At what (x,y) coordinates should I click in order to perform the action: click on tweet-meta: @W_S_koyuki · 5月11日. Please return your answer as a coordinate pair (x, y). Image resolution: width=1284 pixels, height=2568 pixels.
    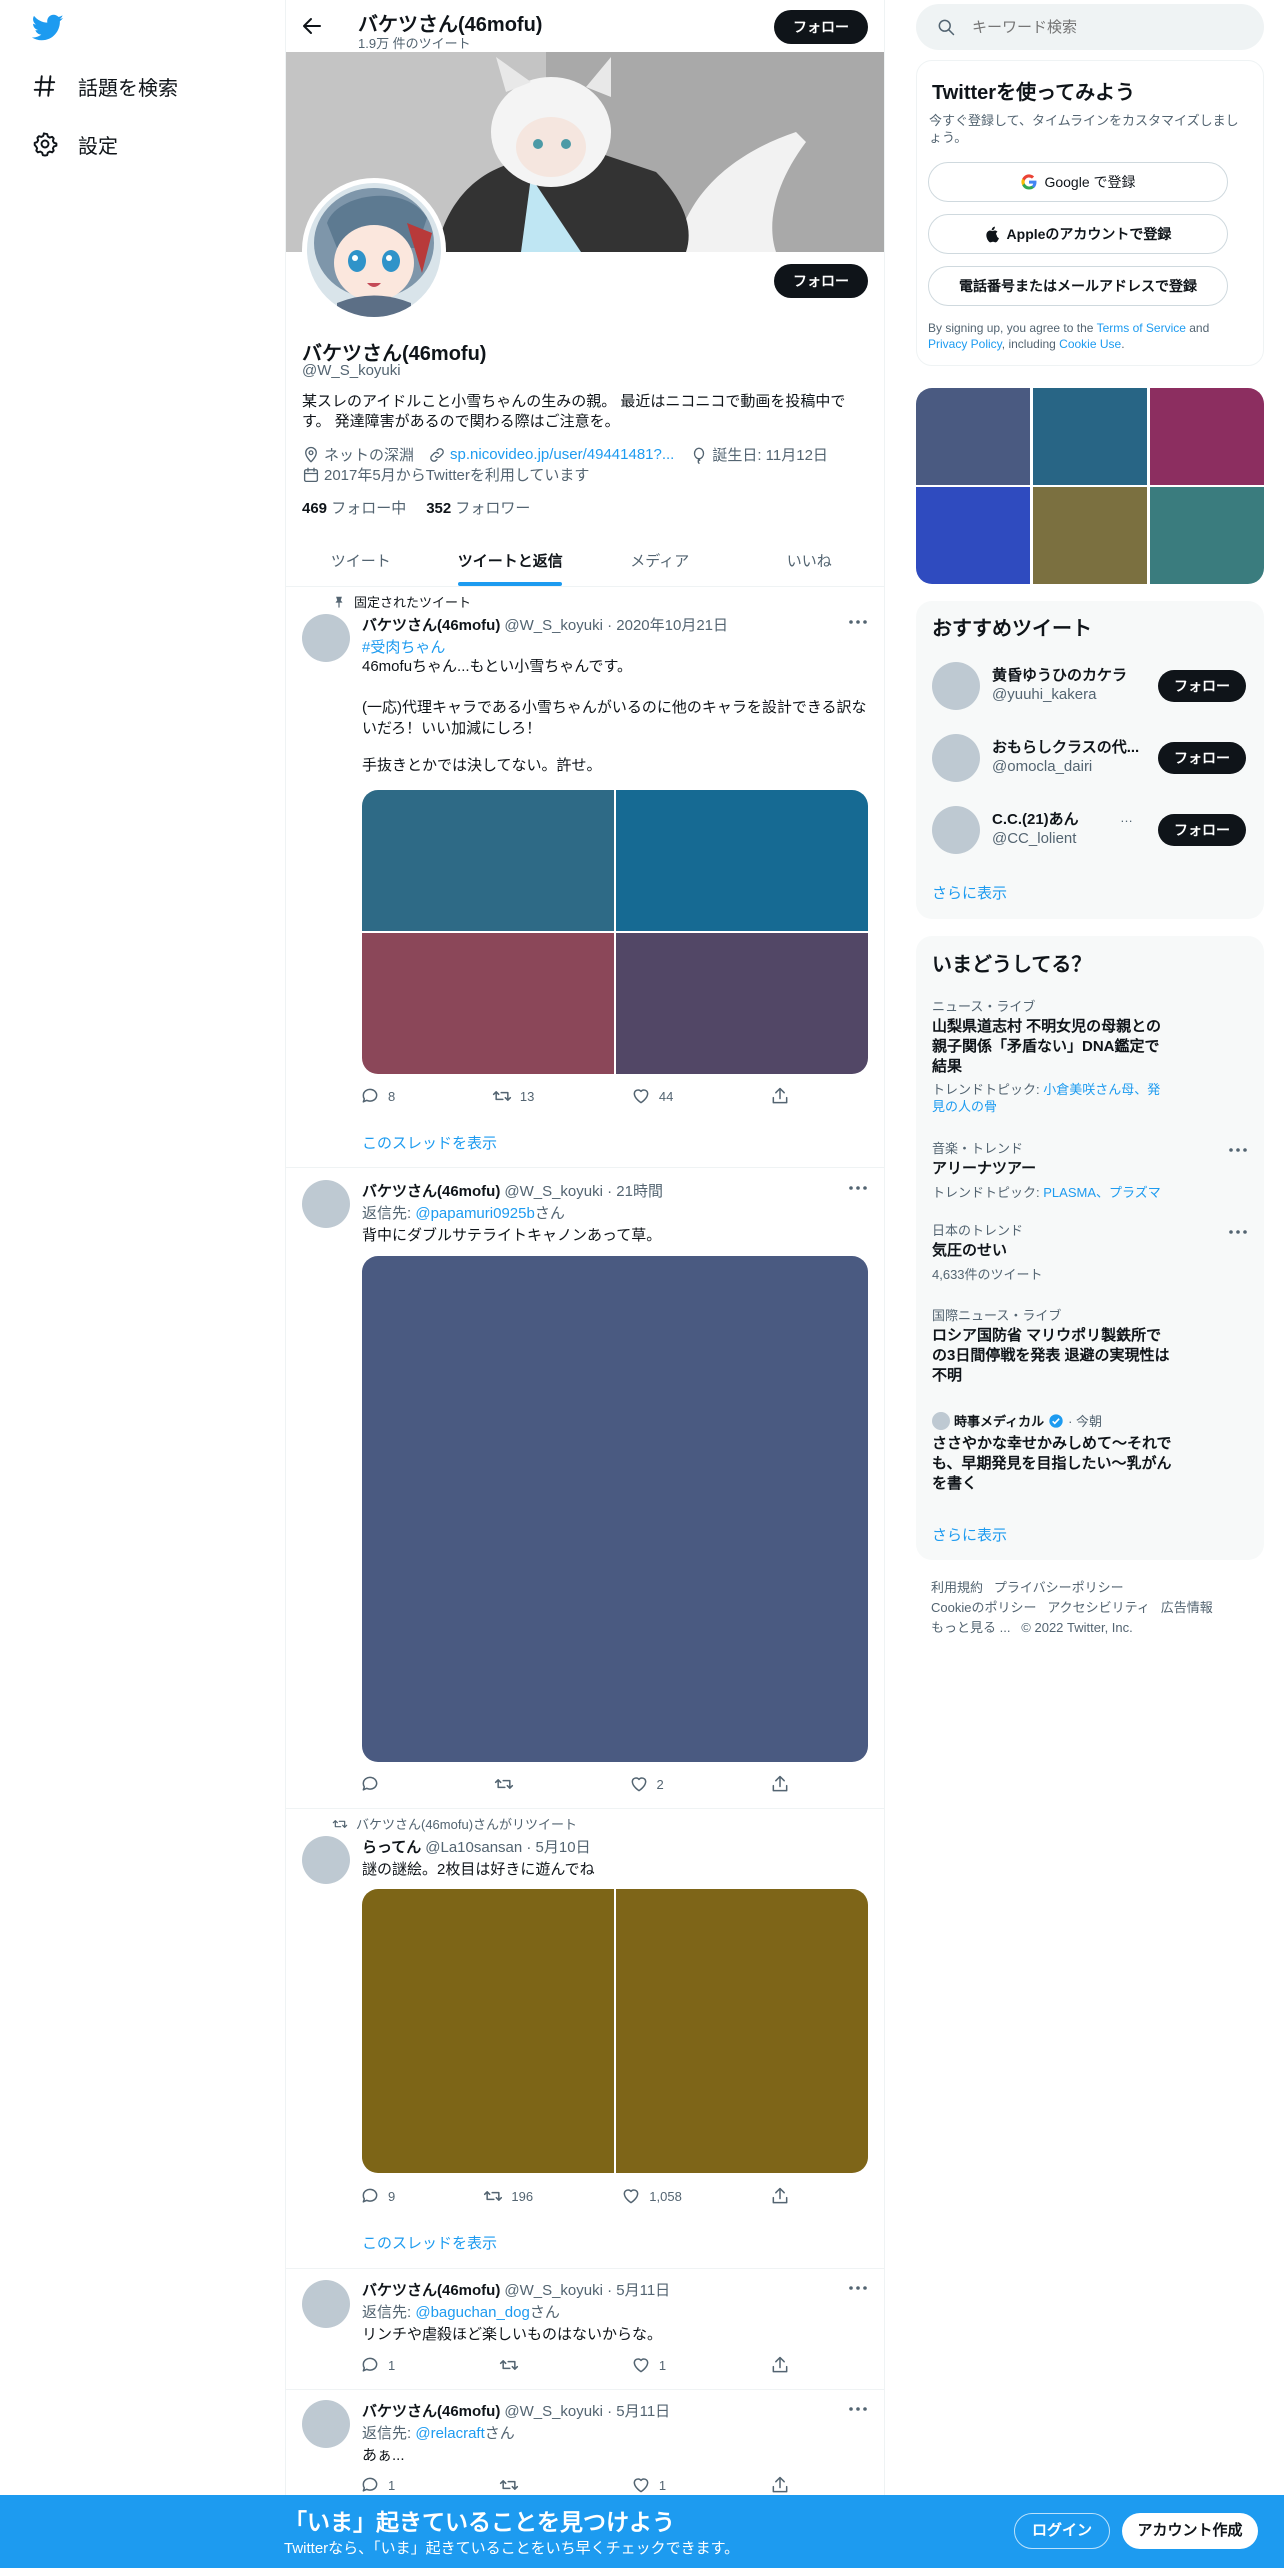
    Looking at the image, I should click on (587, 2410).